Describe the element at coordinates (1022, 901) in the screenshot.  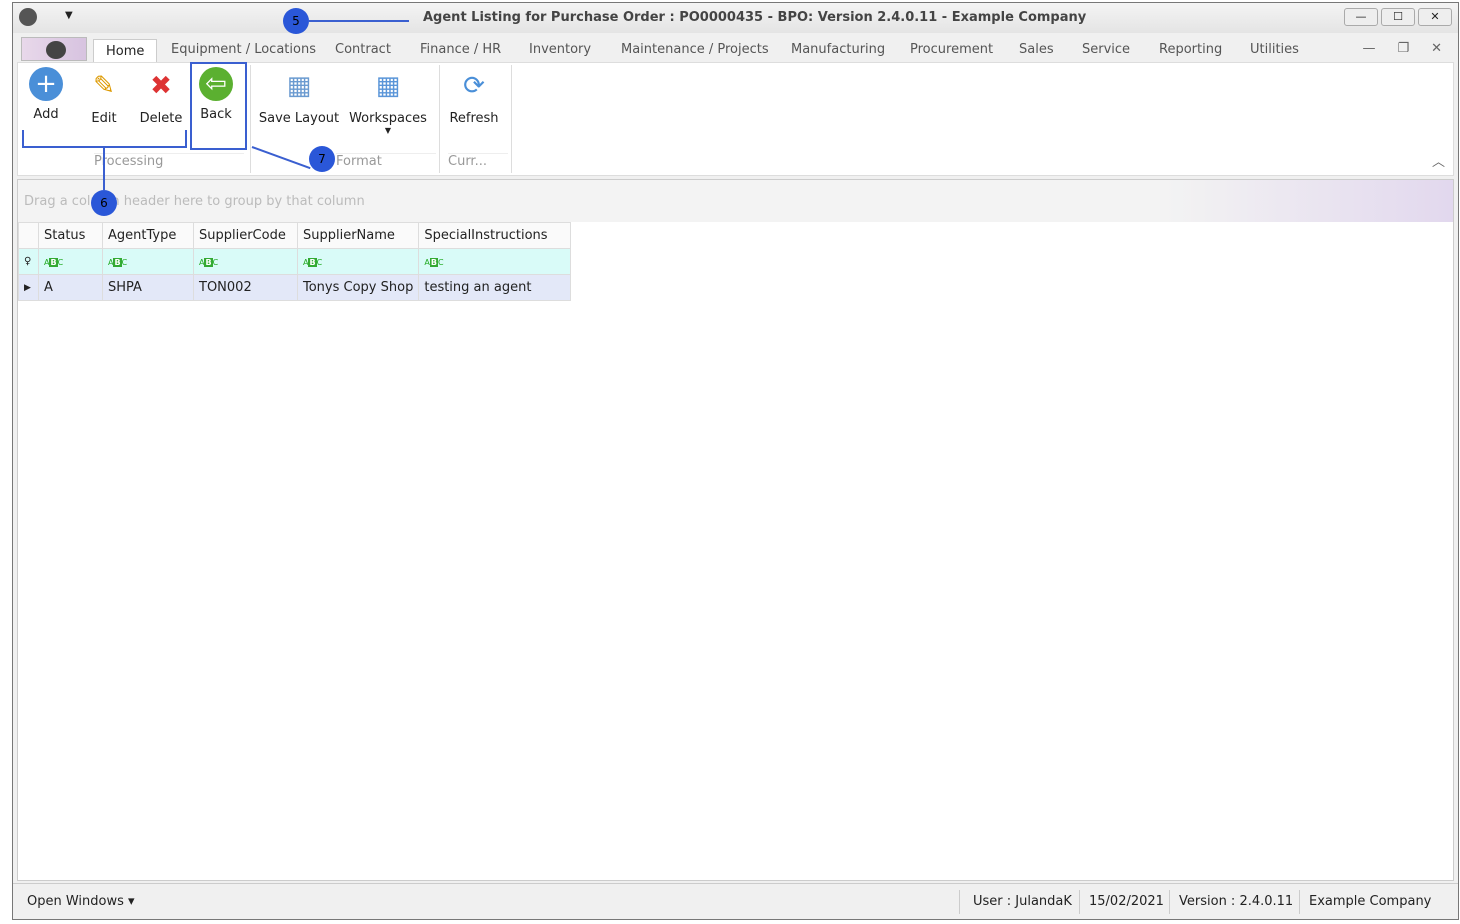
I see `status-user: User : JulandaK` at that location.